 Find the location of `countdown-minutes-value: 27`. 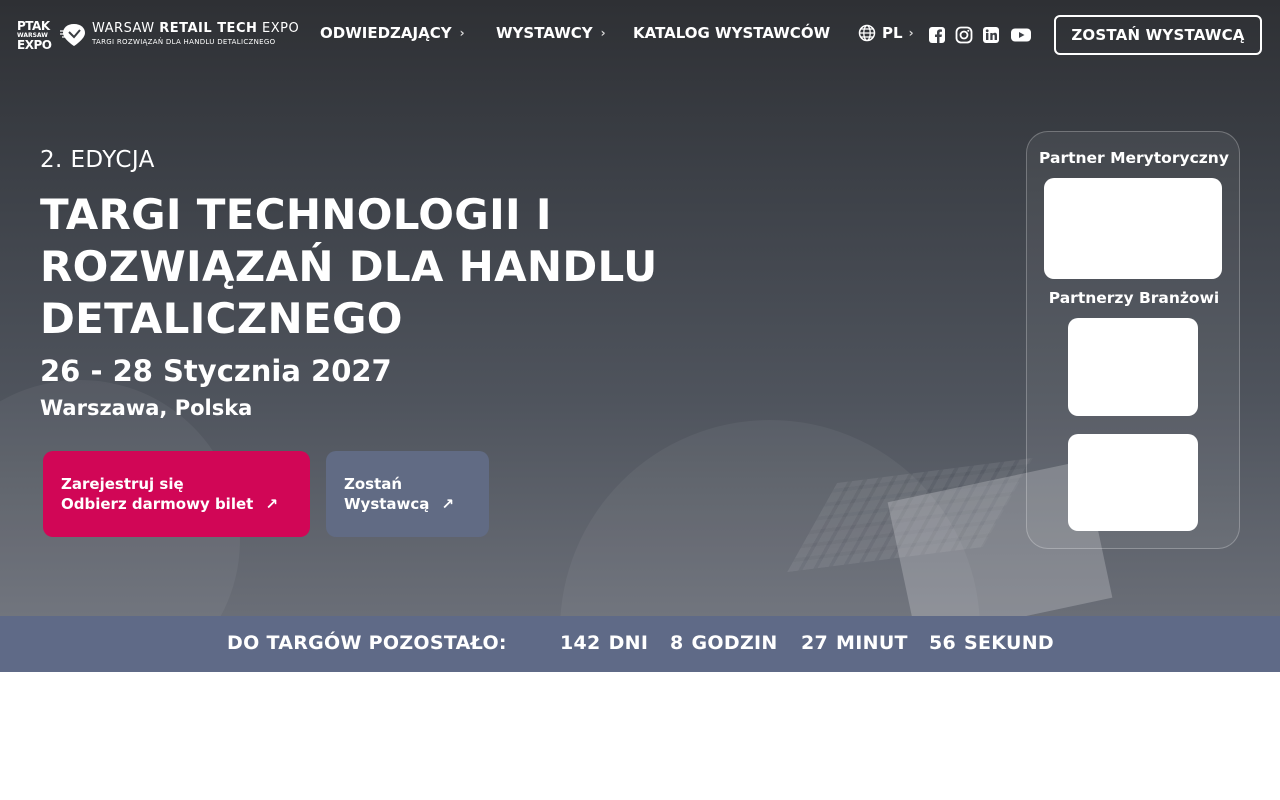

countdown-minutes-value: 27 is located at coordinates (815, 643).